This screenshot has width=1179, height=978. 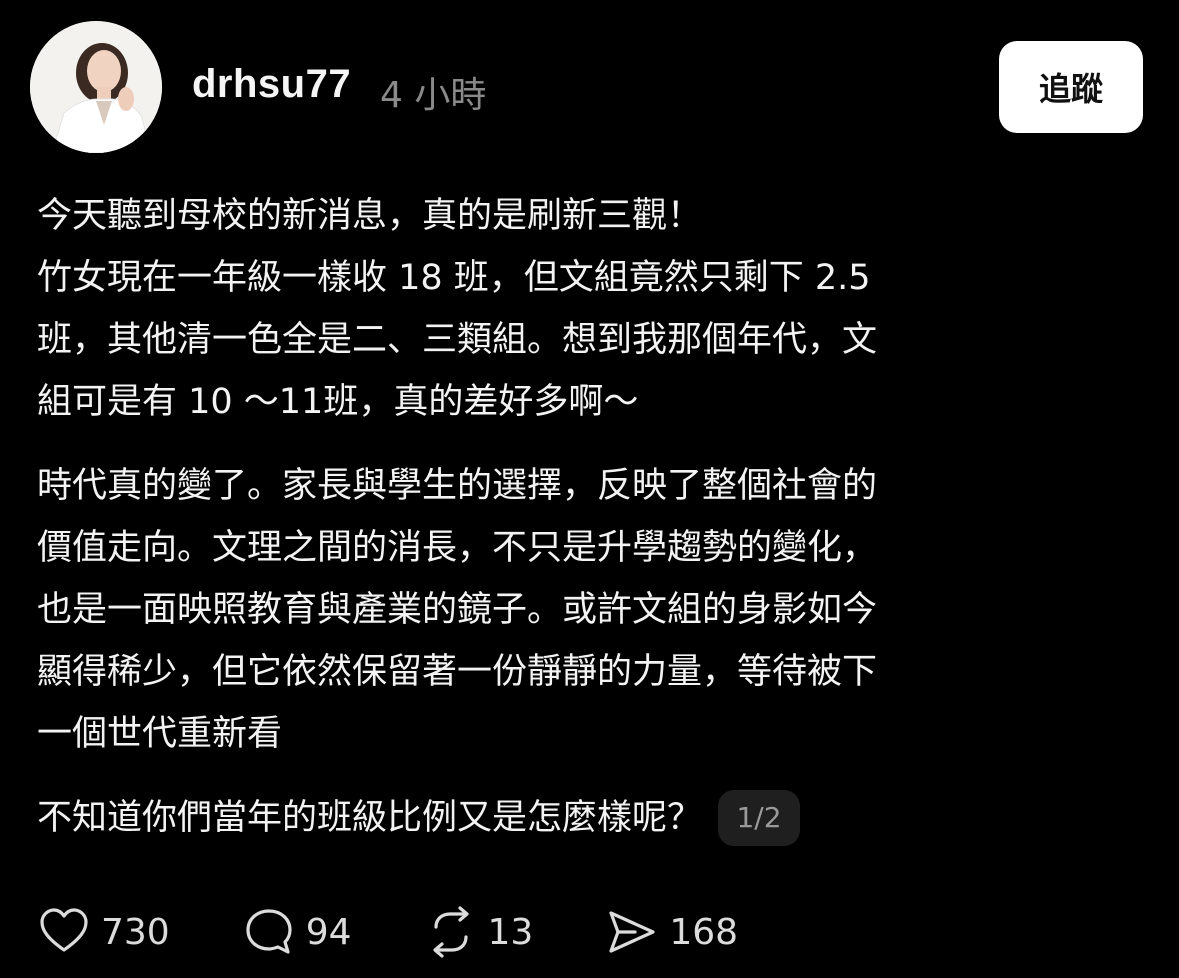 What do you see at coordinates (135, 932) in the screenshot?
I see `like-count: 730` at bounding box center [135, 932].